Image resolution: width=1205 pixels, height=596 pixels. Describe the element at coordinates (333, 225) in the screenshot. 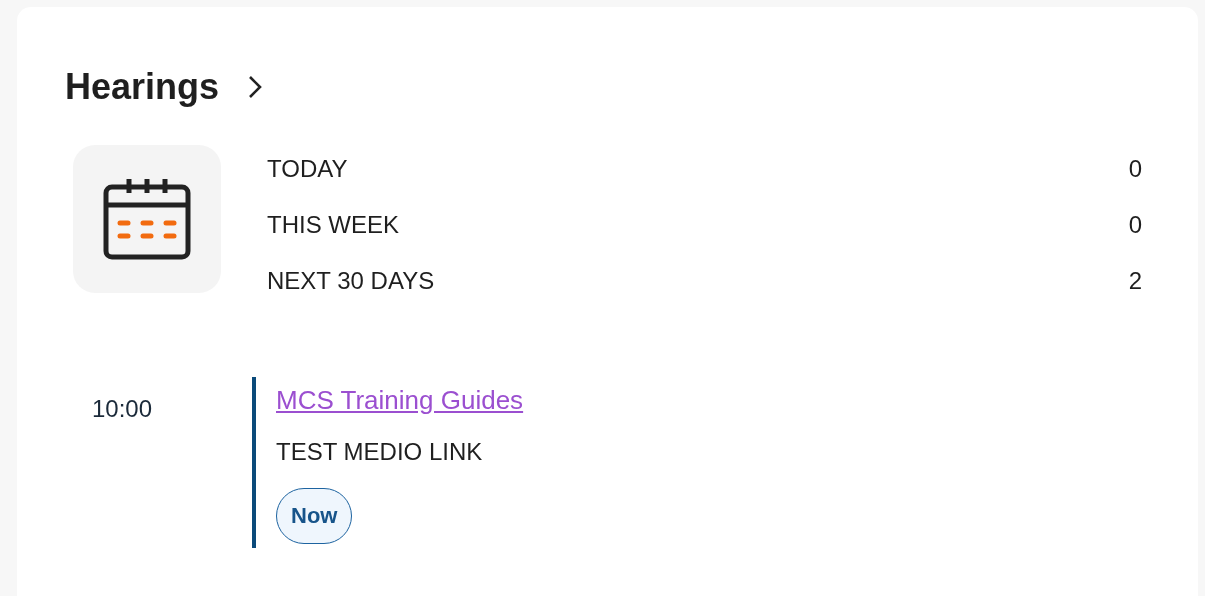

I see `stat-label: THIS WEEK` at that location.